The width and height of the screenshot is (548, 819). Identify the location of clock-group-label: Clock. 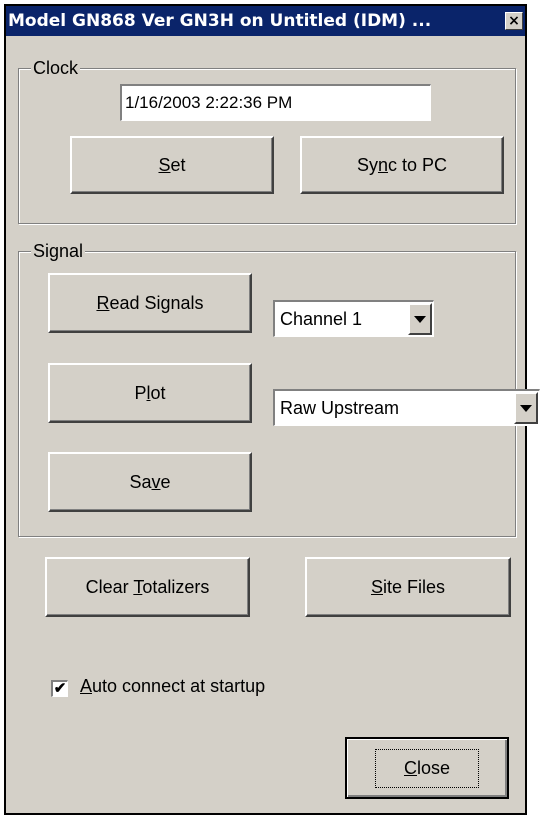
(56, 68).